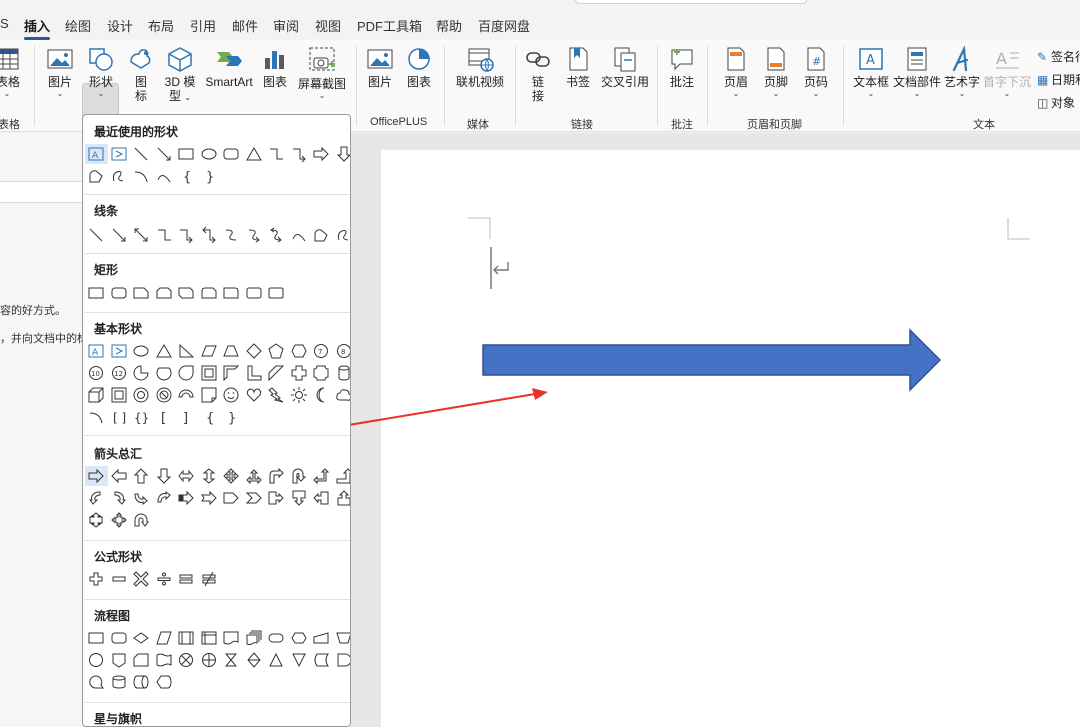 The height and width of the screenshot is (727, 1080). Describe the element at coordinates (276, 498) in the screenshot. I see `right-arrow-callout-shape-icon` at that location.